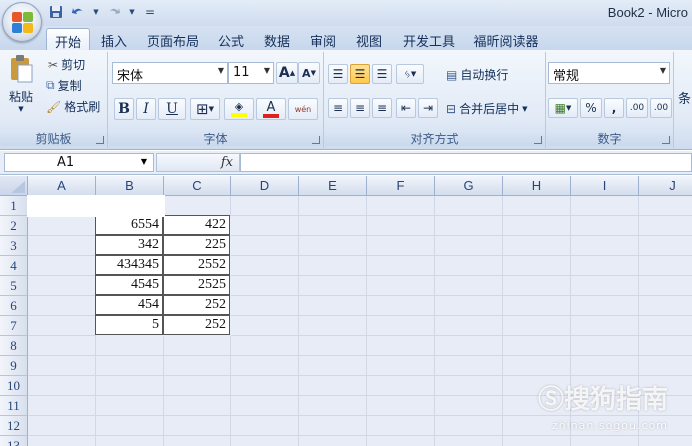 This screenshot has height=446, width=692. I want to click on cell-h8, so click(537, 346).